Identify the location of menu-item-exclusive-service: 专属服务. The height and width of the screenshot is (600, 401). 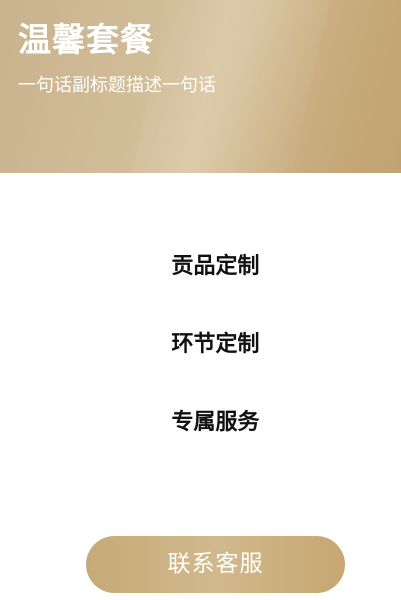
(200, 423).